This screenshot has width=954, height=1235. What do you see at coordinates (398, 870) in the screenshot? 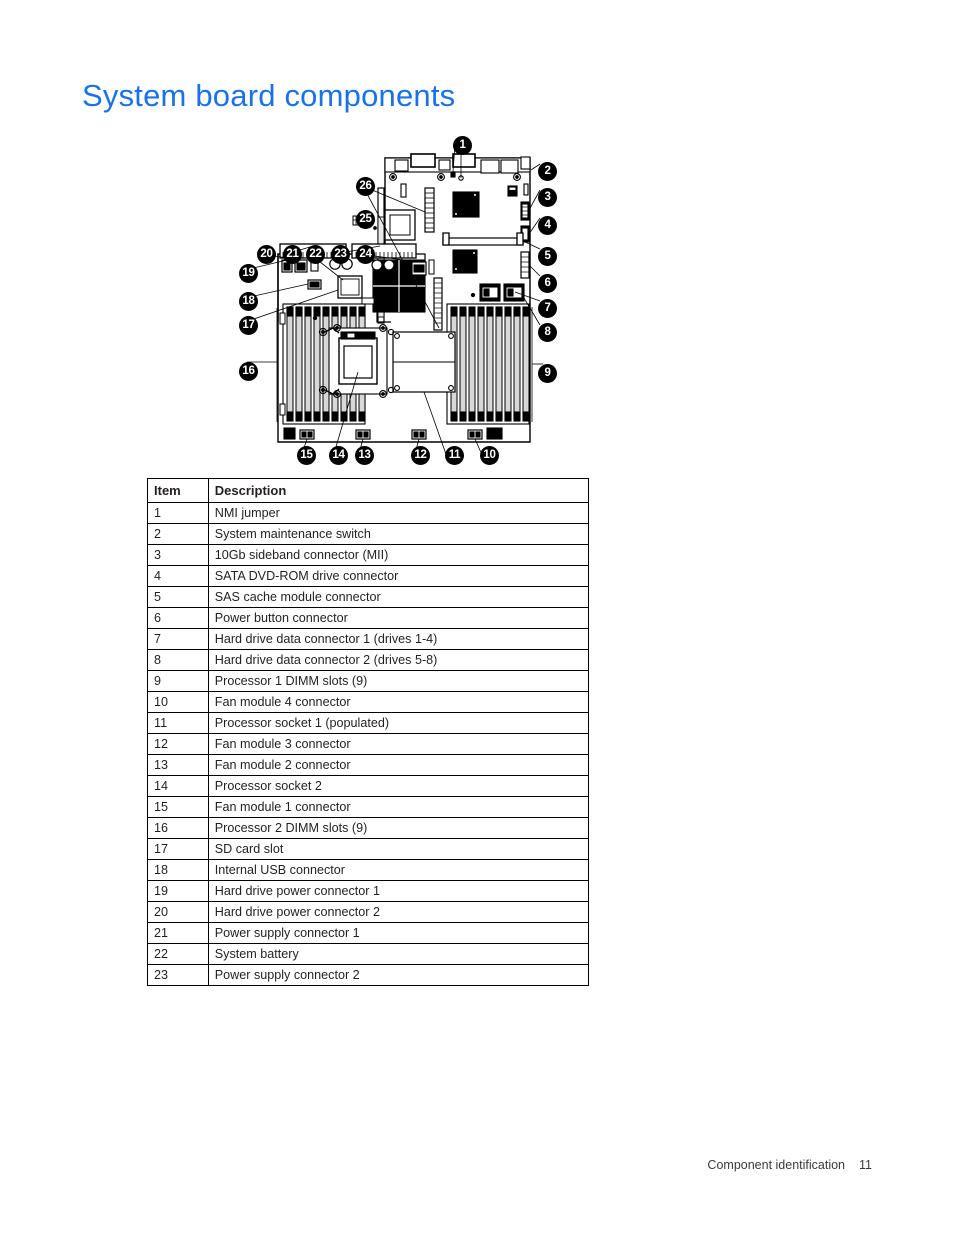
I see `cell-description: Internal USB connector` at bounding box center [398, 870].